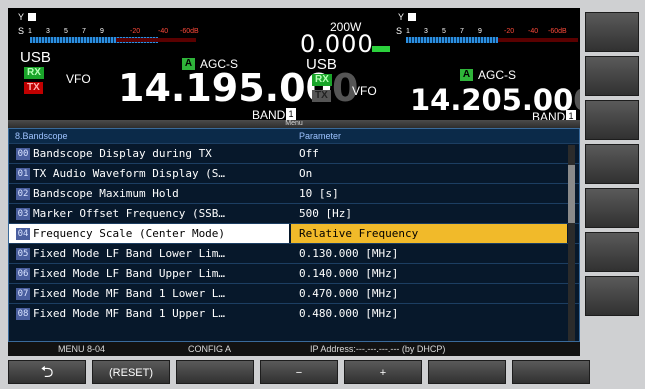 The height and width of the screenshot is (389, 645). Describe the element at coordinates (34, 73) in the screenshot. I see `left-rx-indicator: RX` at that location.